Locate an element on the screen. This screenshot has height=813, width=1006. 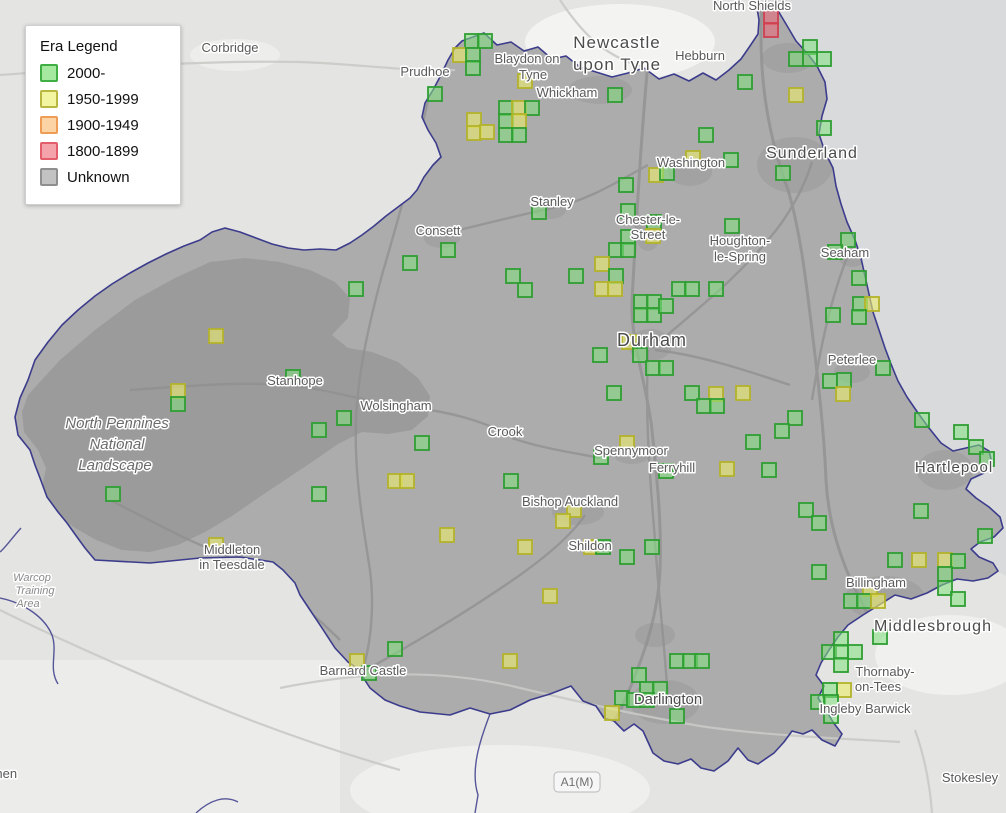
era-marker-r is located at coordinates (771, 30).